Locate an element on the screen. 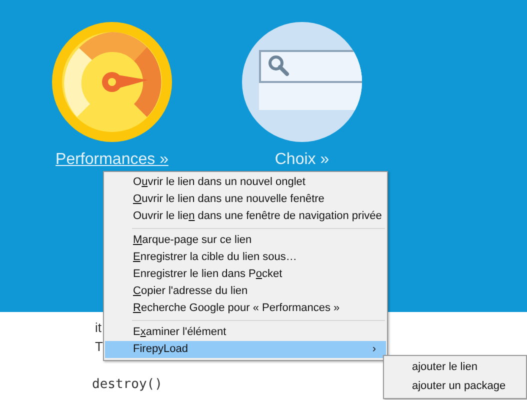 Image resolution: width=527 pixels, height=400 pixels. menu-item: Ouvrir le lien dans un nouvel onglet is located at coordinates (245, 182).